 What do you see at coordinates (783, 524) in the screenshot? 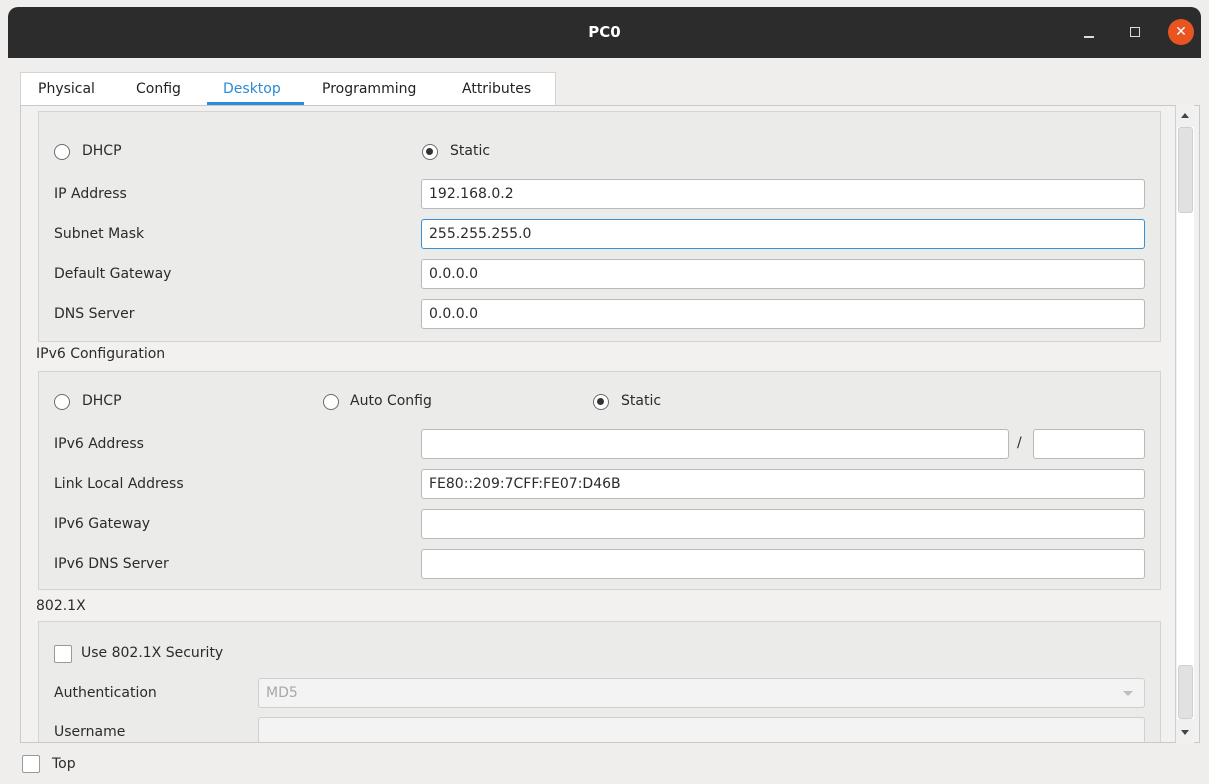
I see `ipv6-gateway-field` at bounding box center [783, 524].